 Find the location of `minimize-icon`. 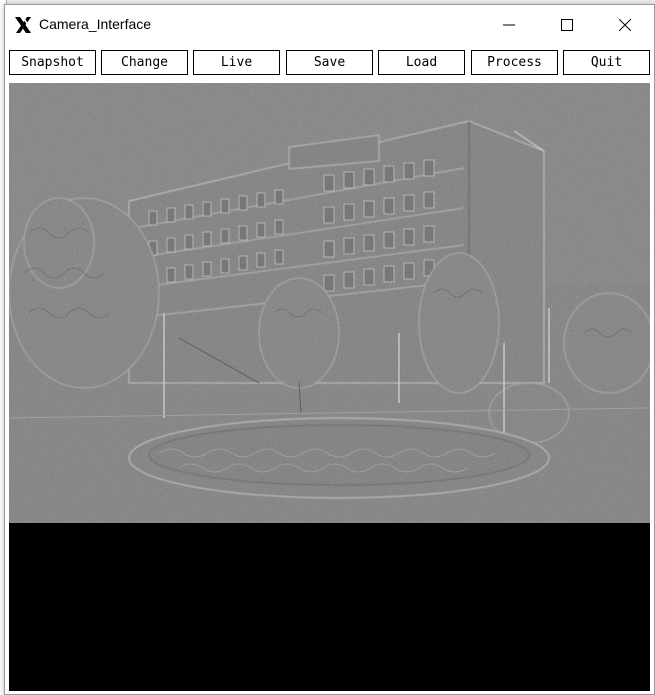

minimize-icon is located at coordinates (509, 25).